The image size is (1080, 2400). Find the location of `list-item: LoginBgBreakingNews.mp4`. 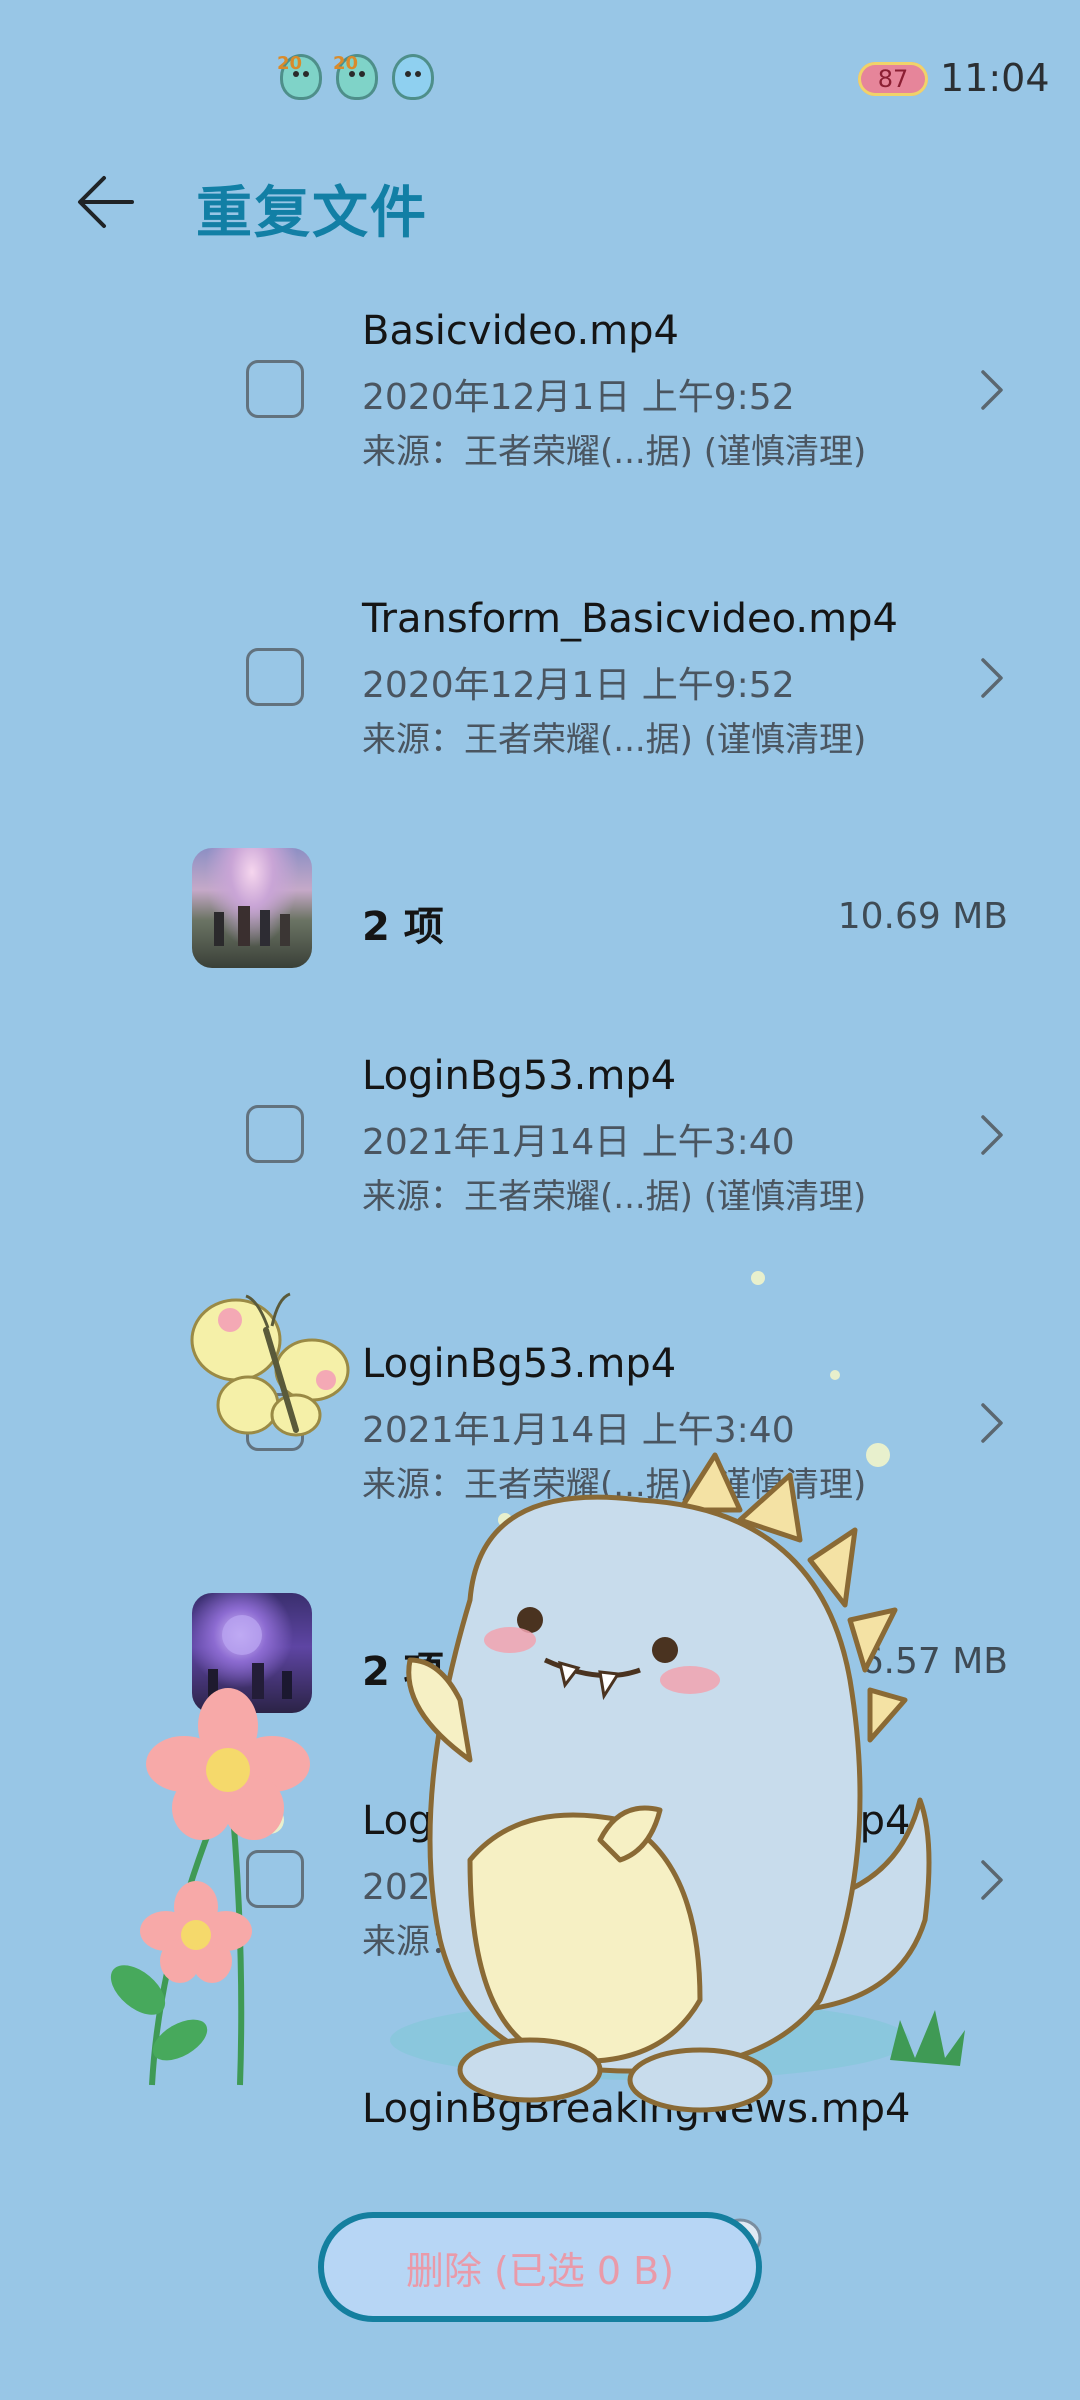

list-item: LoginBgBreakingNews.mp4 is located at coordinates (540, 2089).